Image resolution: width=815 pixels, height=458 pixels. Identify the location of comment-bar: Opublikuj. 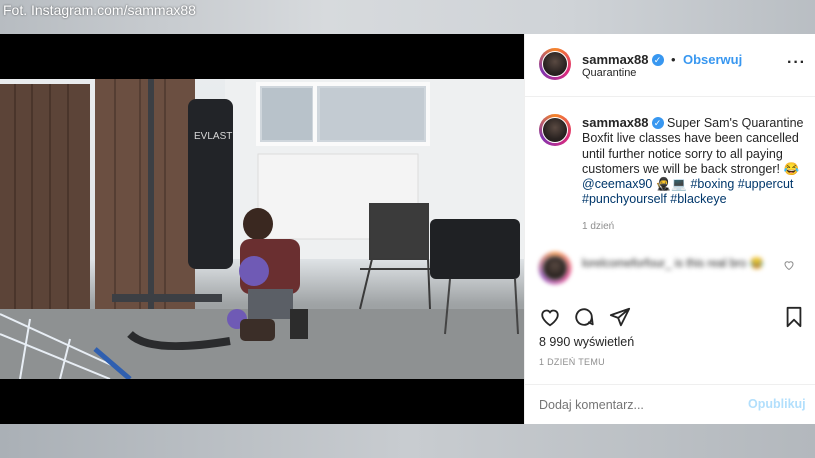
(670, 404).